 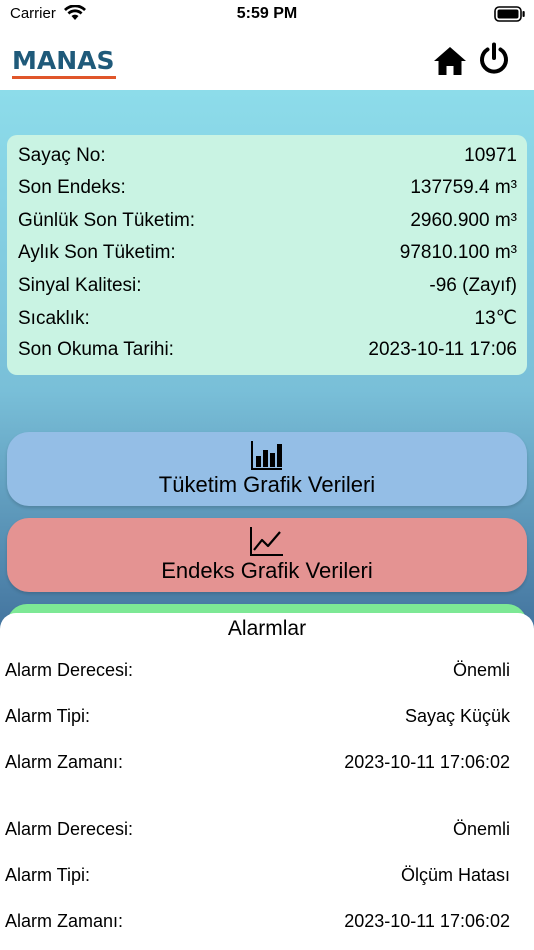 I want to click on index-chart-button: Endeks Grafik Verileri, so click(x=267, y=555).